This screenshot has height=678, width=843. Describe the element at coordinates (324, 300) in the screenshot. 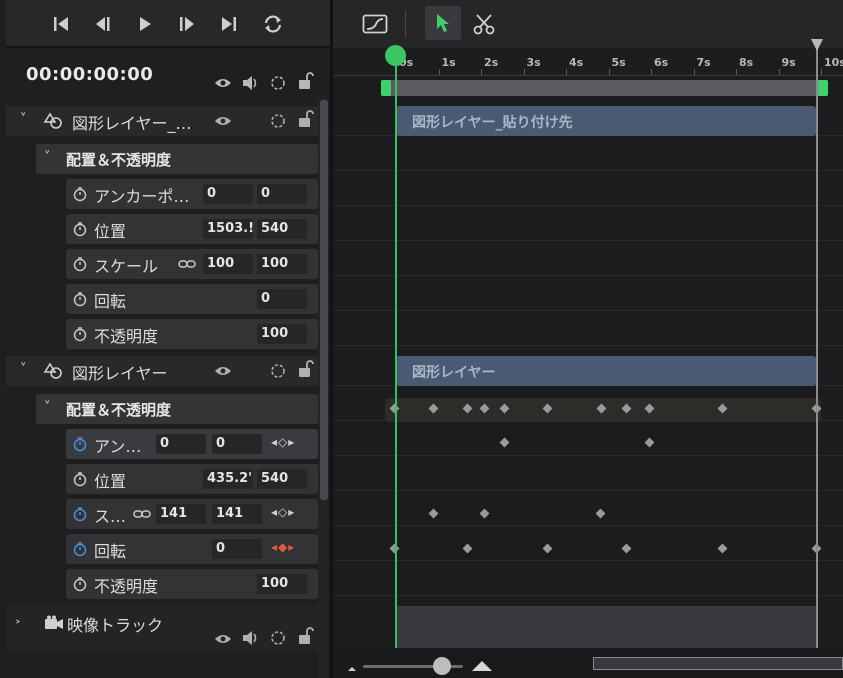

I see `scrollbar-thumb` at that location.